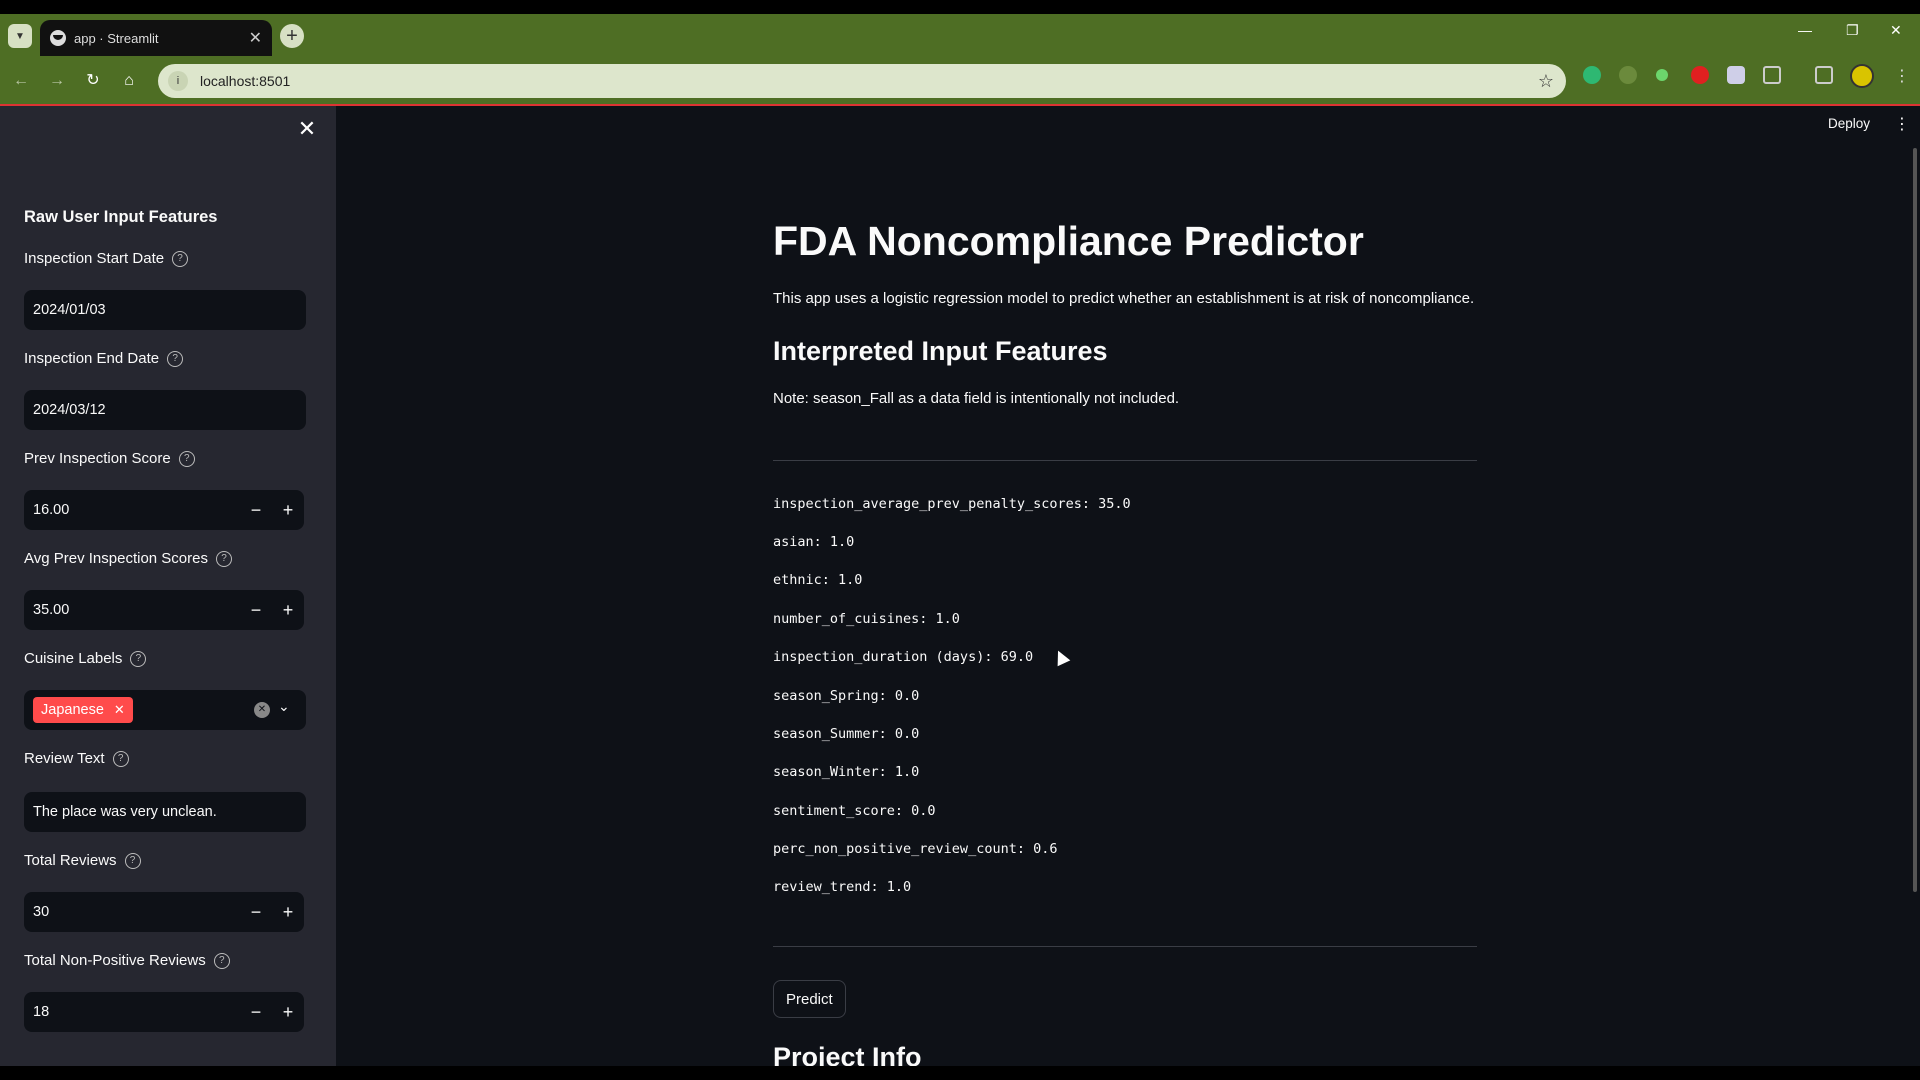  Describe the element at coordinates (1736, 75) in the screenshot. I see `extension-purple-icon` at that location.